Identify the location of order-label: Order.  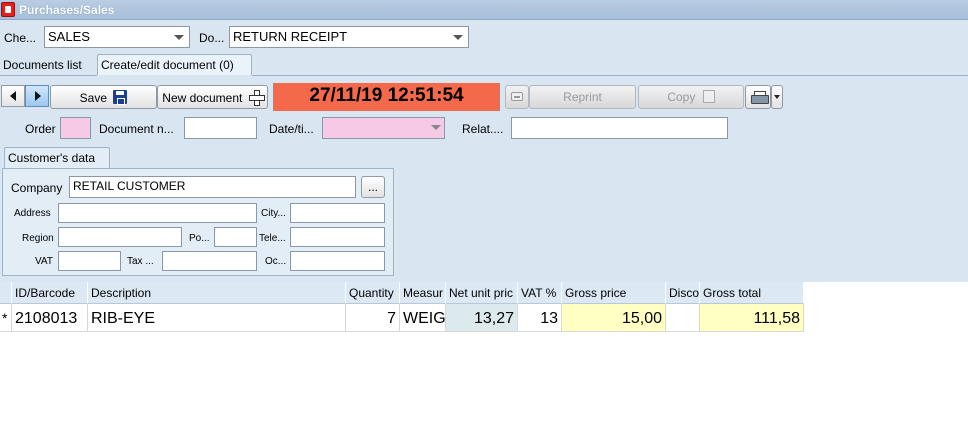
(40, 129).